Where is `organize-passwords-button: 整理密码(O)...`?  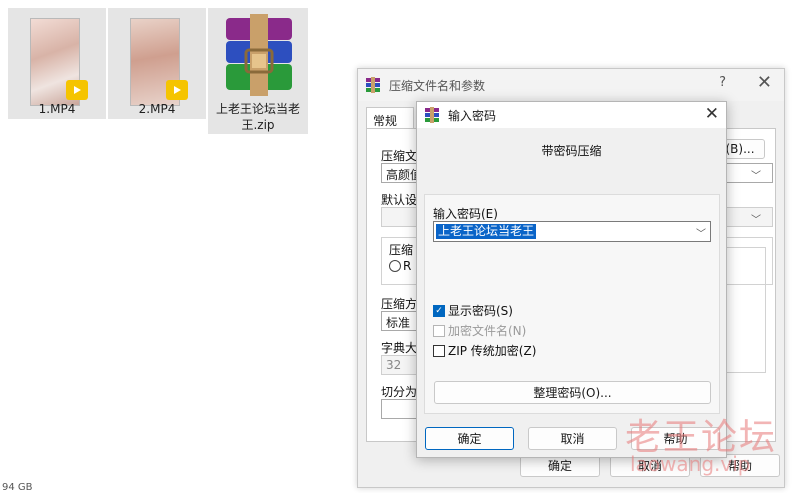 organize-passwords-button: 整理密码(O)... is located at coordinates (572, 392).